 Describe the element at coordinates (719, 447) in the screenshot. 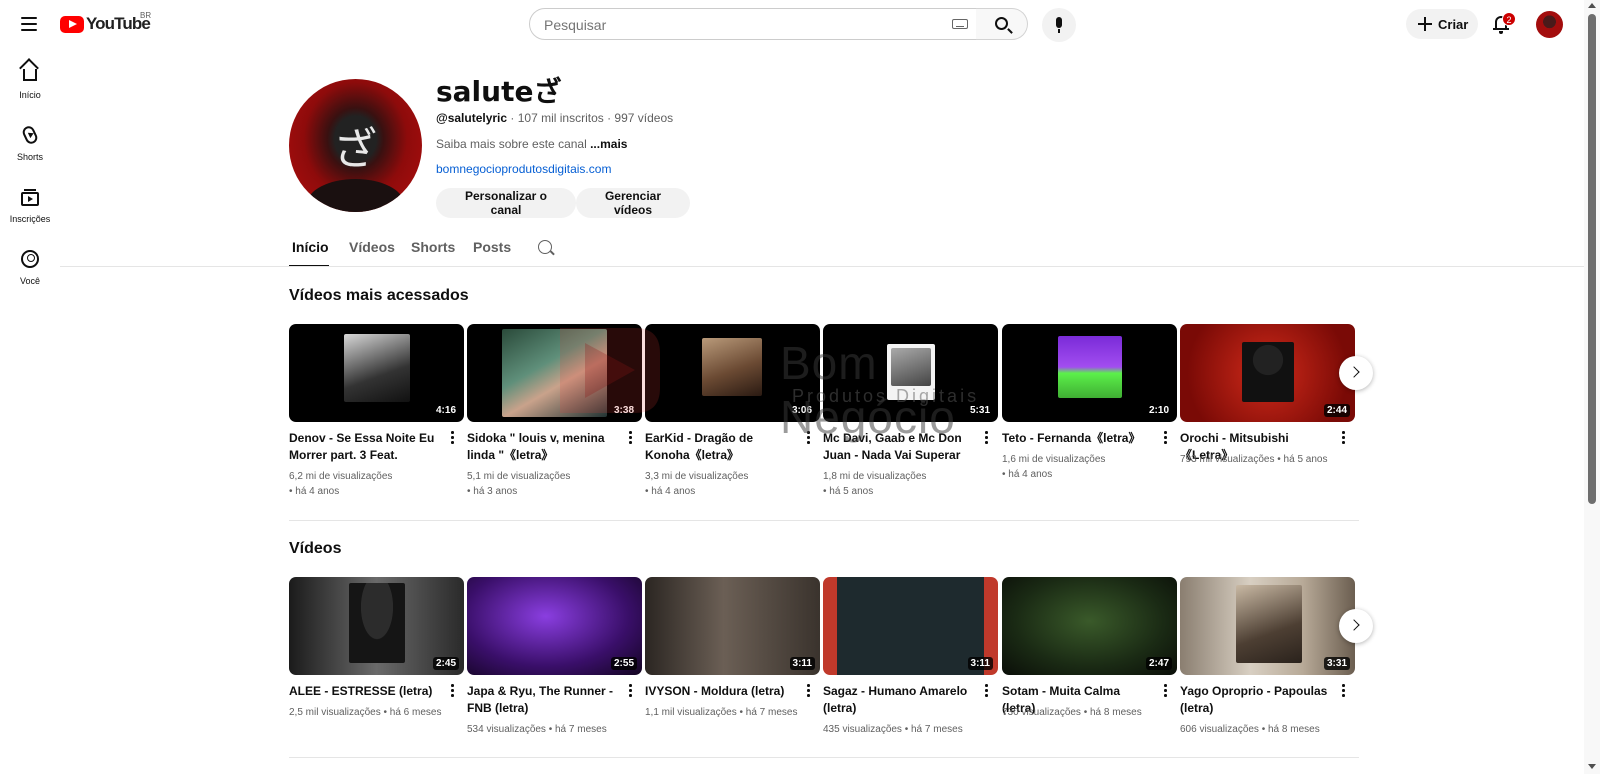

I see `video-title: EarKid - Dragão de Konoha《letra》` at that location.